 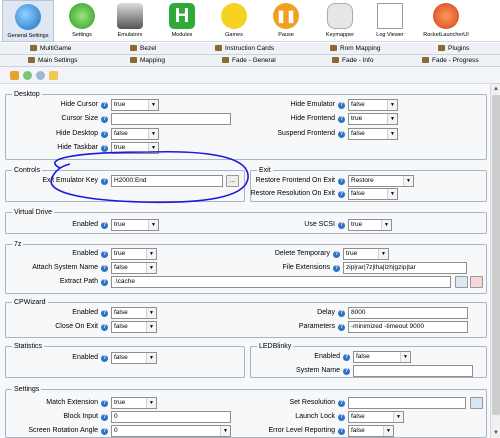 What do you see at coordinates (134, 313) in the screenshot?
I see `cpwizard-enabled-dropdown: false ▼` at bounding box center [134, 313].